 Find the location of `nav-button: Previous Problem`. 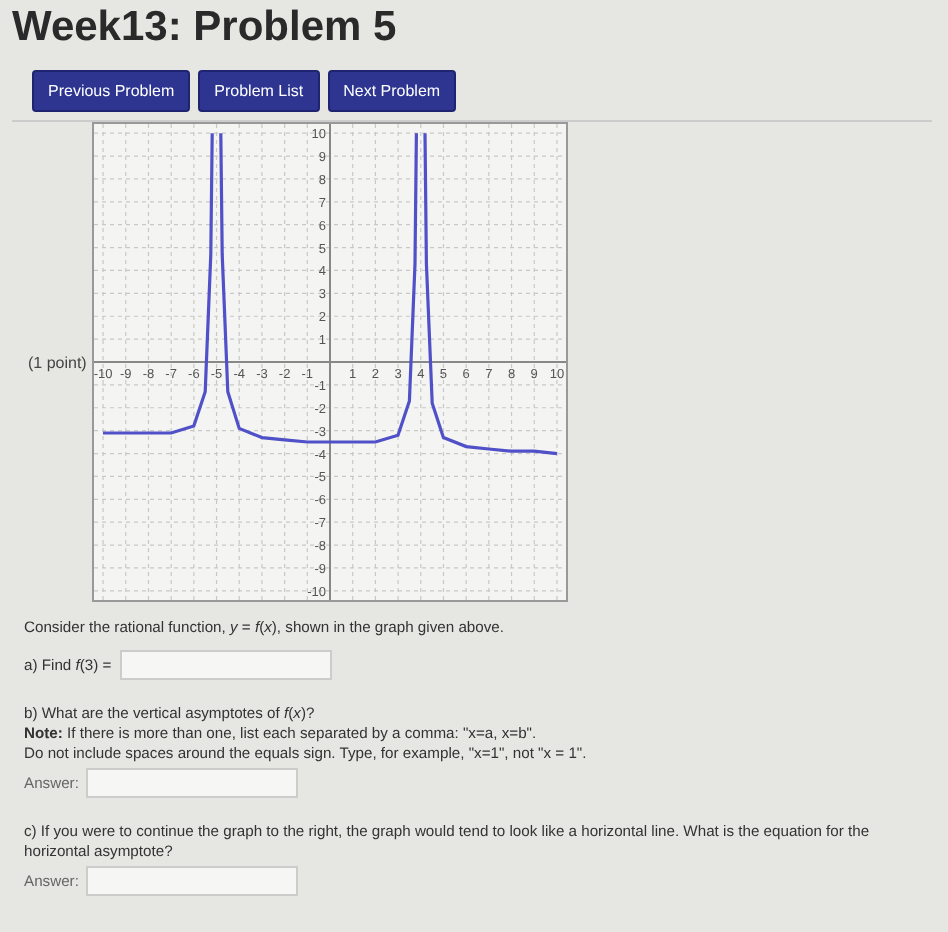

nav-button: Previous Problem is located at coordinates (111, 91).